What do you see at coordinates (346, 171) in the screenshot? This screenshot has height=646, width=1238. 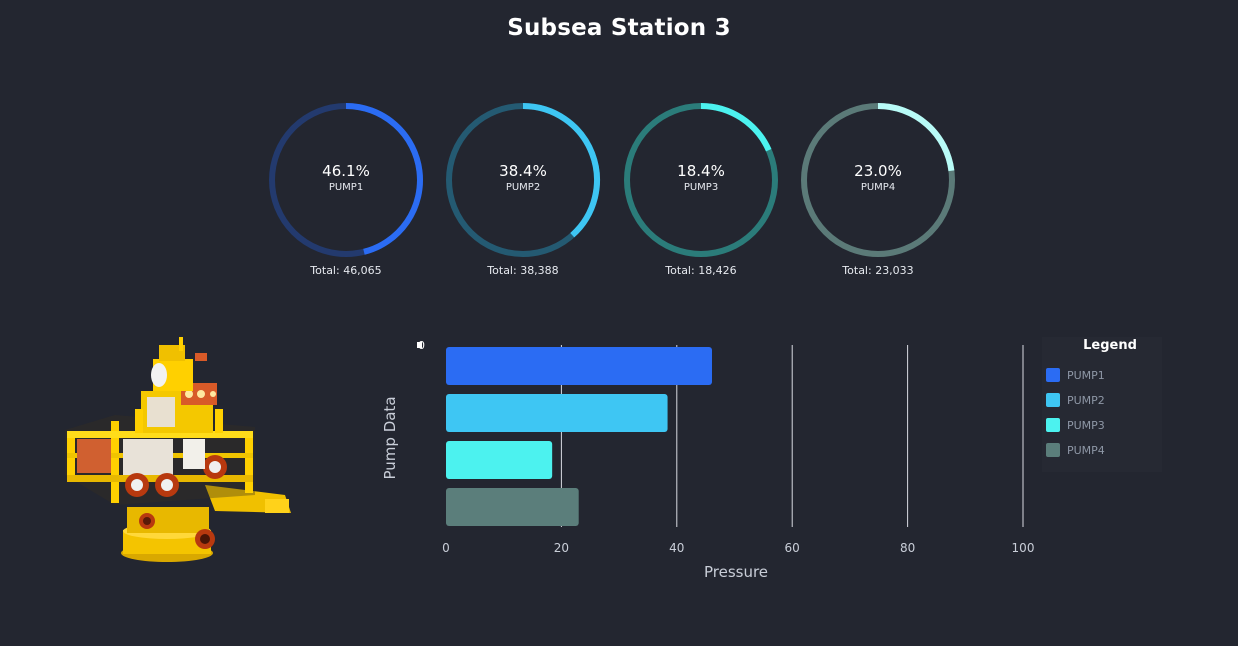 I see `gauge-percent: 46.1%` at bounding box center [346, 171].